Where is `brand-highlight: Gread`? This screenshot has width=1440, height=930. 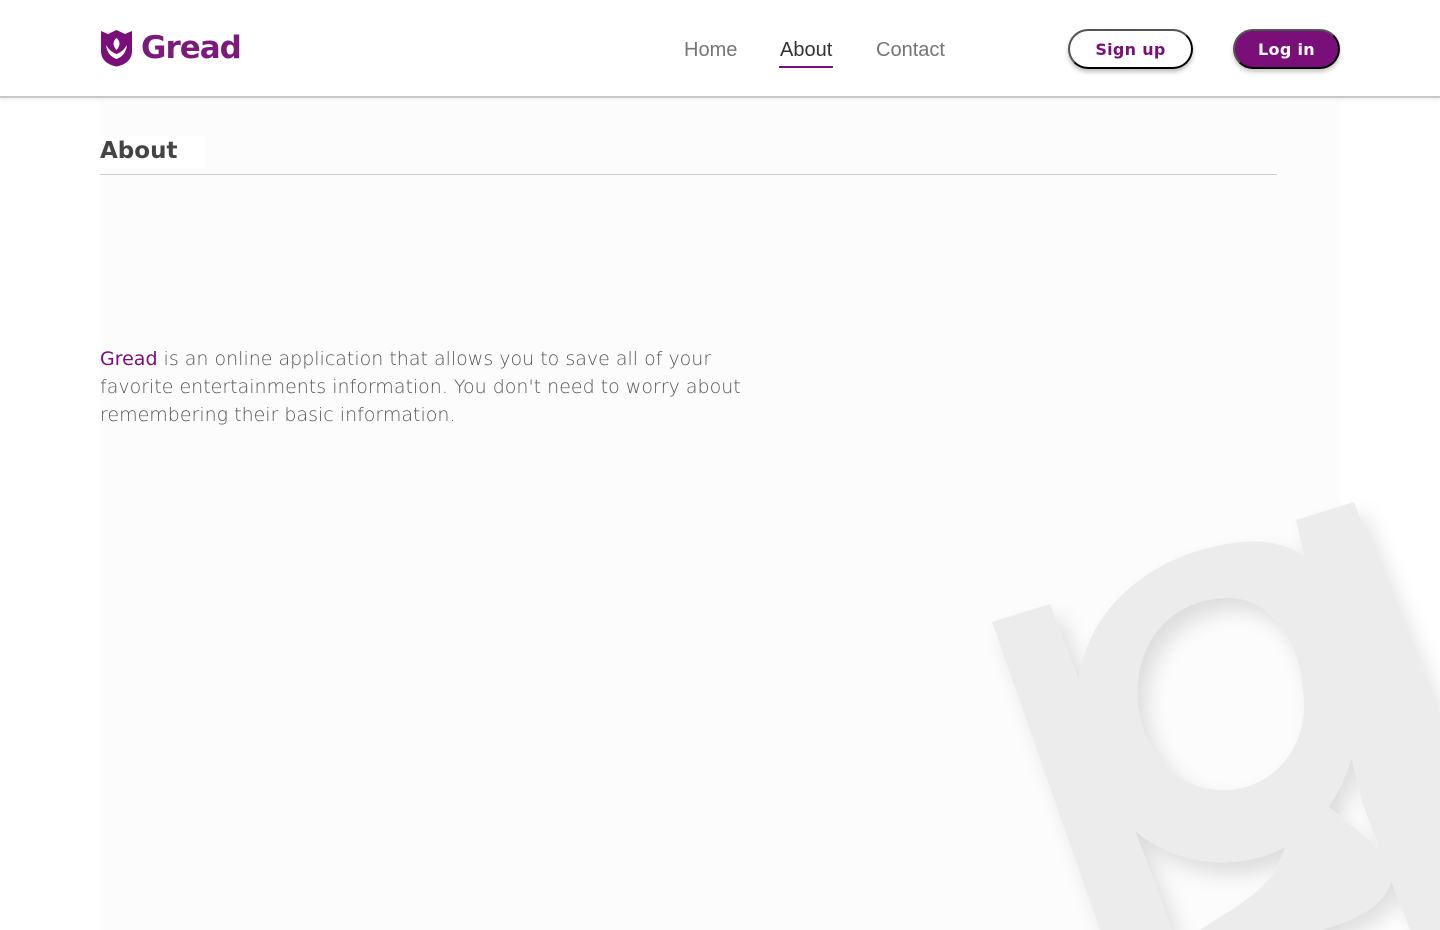
brand-highlight: Gread is located at coordinates (129, 359).